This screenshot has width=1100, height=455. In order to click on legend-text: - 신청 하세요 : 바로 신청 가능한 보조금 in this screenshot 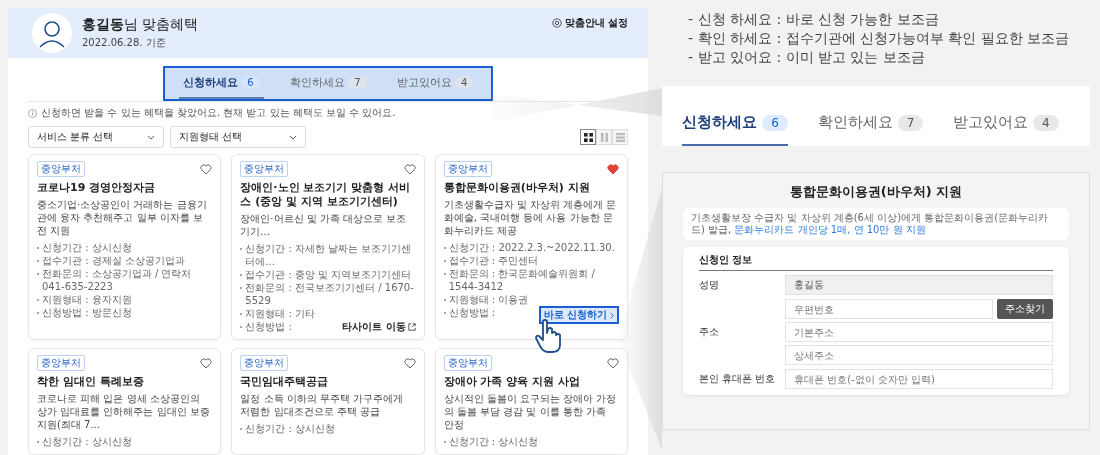, I will do `click(814, 19)`.